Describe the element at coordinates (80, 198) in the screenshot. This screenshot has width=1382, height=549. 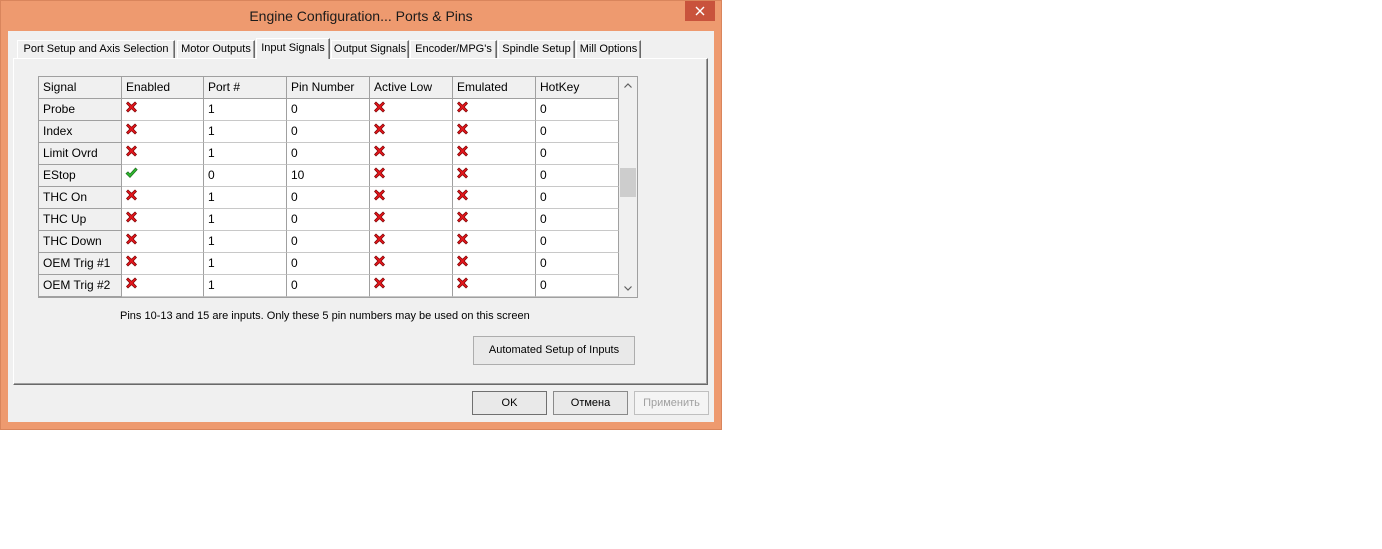
I see `signal-name-cell: THC On` at that location.